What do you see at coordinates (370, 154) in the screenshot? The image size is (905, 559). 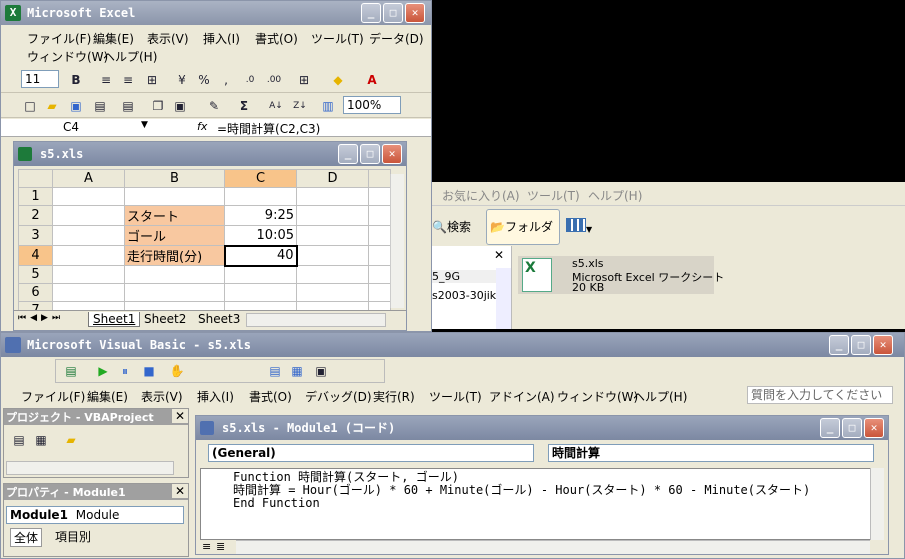 I see `workbook-restore-button: □` at bounding box center [370, 154].